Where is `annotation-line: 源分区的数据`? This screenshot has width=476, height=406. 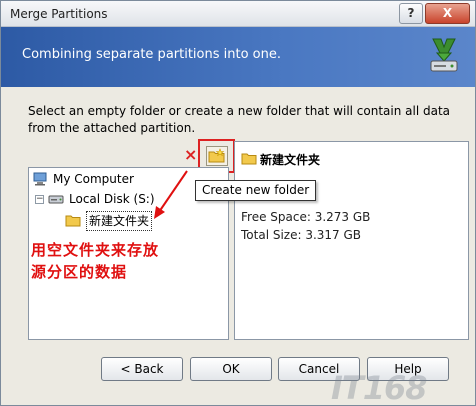 annotation-line: 源分区的数据 is located at coordinates (79, 272).